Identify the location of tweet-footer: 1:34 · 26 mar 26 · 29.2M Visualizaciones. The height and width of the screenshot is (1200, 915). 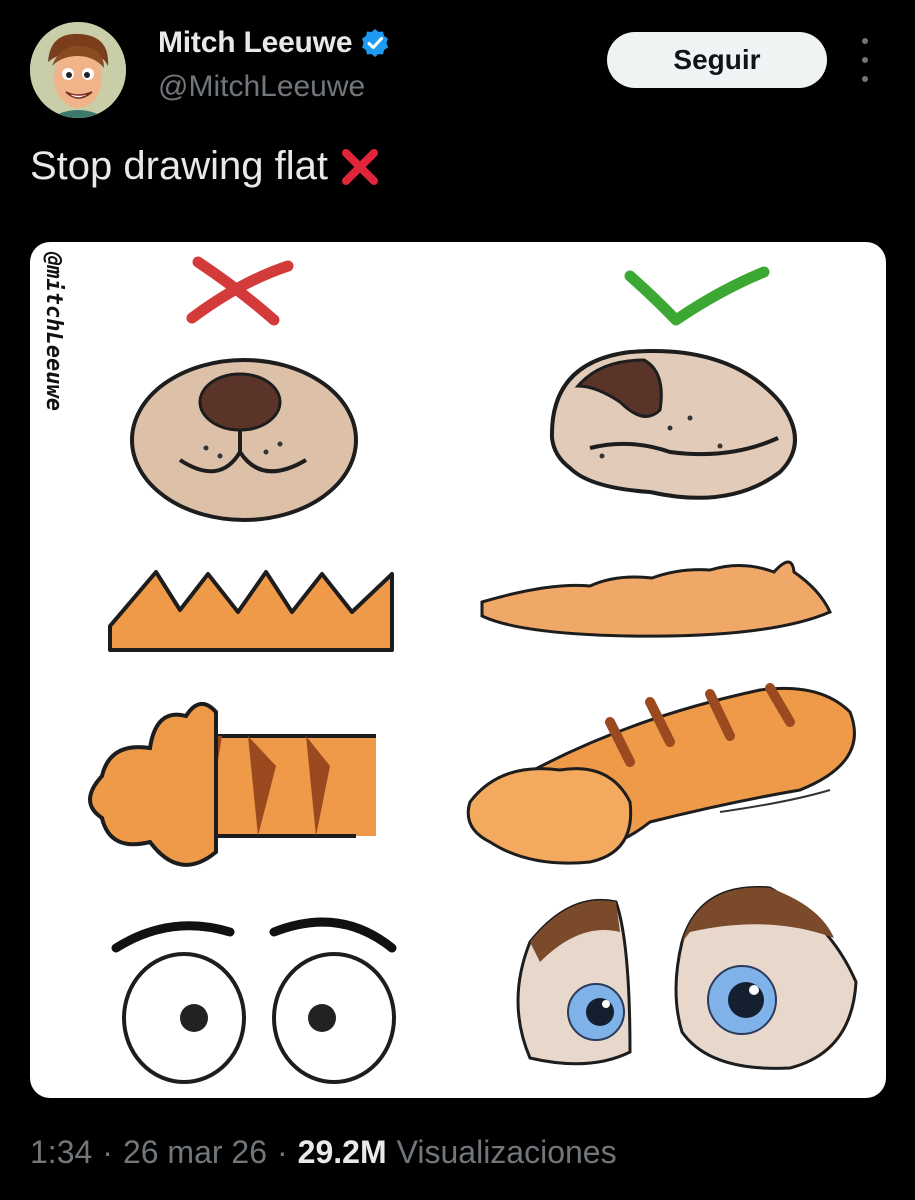
(323, 1152).